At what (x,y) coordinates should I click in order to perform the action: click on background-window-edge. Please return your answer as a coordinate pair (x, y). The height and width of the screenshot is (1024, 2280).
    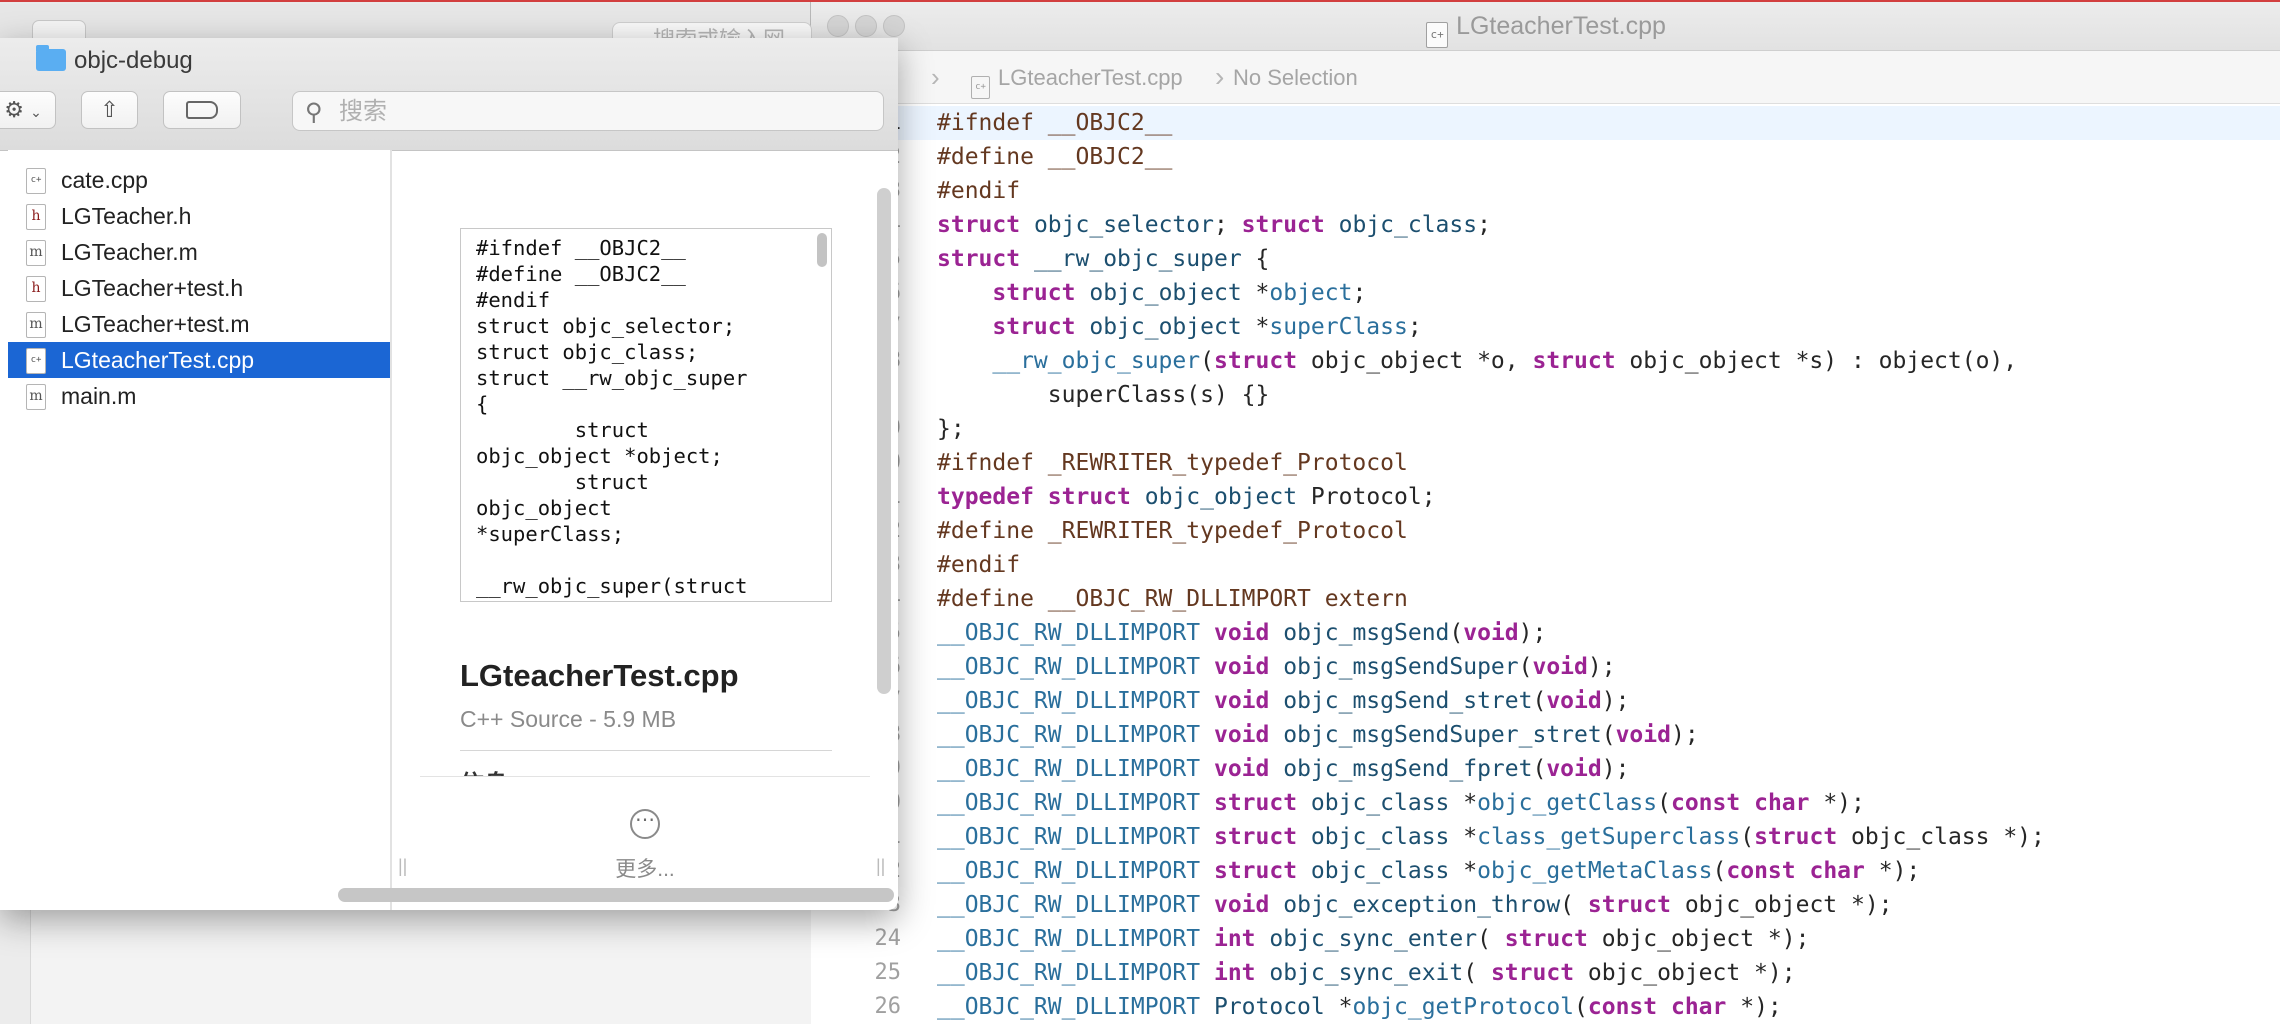
    Looking at the image, I should click on (420, 962).